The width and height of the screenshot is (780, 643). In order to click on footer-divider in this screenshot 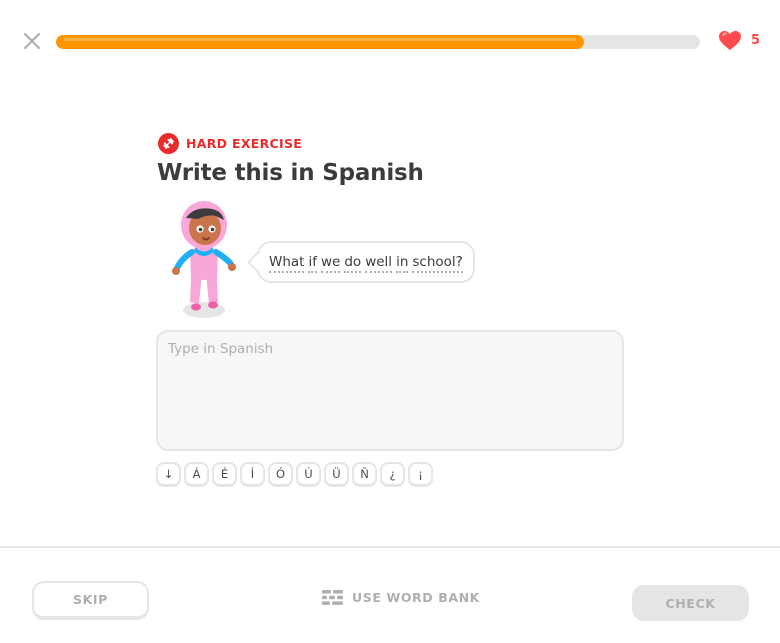, I will do `click(390, 547)`.